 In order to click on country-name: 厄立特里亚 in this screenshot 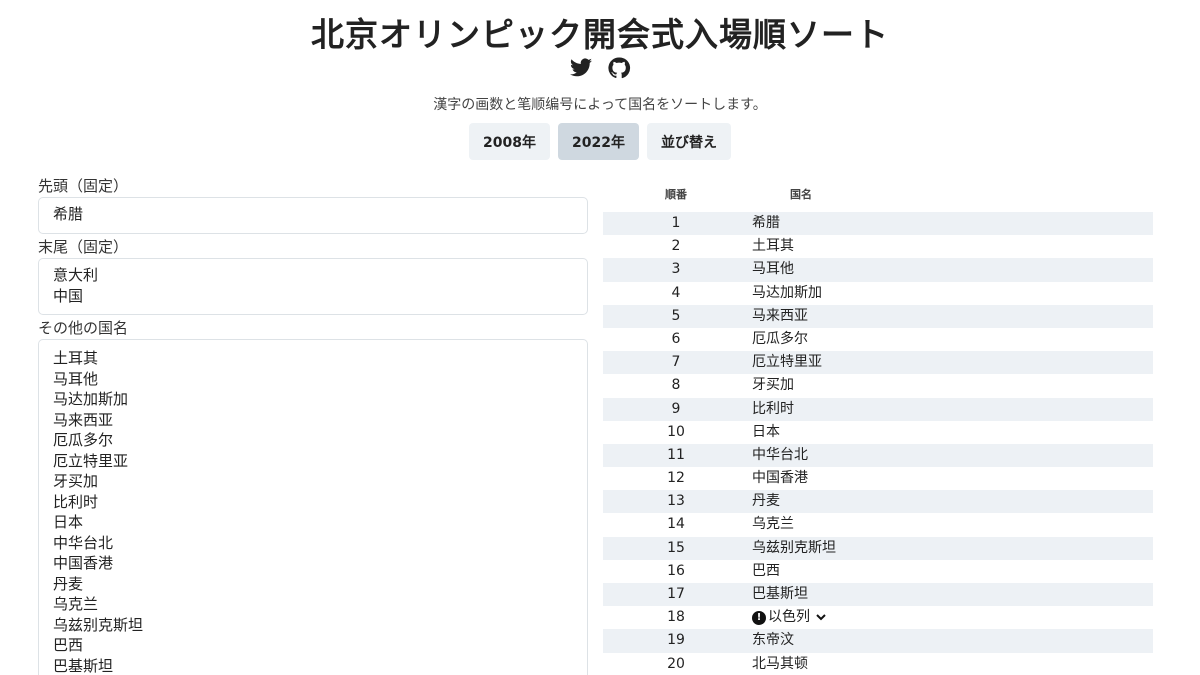, I will do `click(787, 362)`.